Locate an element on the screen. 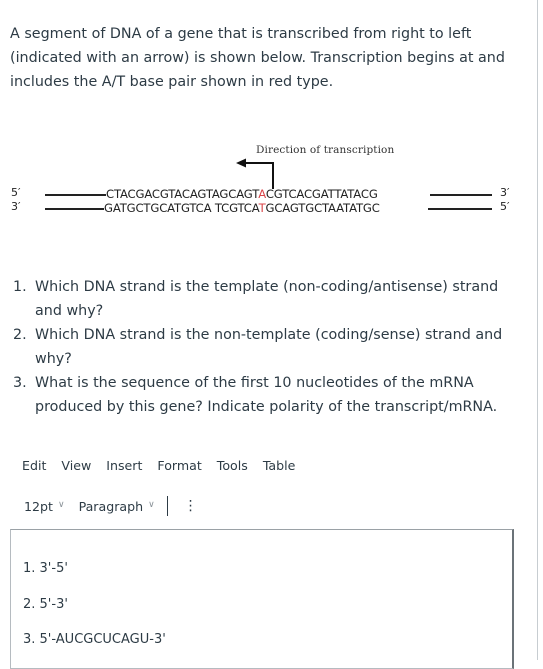 The height and width of the screenshot is (669, 543). bottom-strand-sequence: GATGCTGCATGTCA TCGTCATGCAGTGCTAATATGC is located at coordinates (242, 208).